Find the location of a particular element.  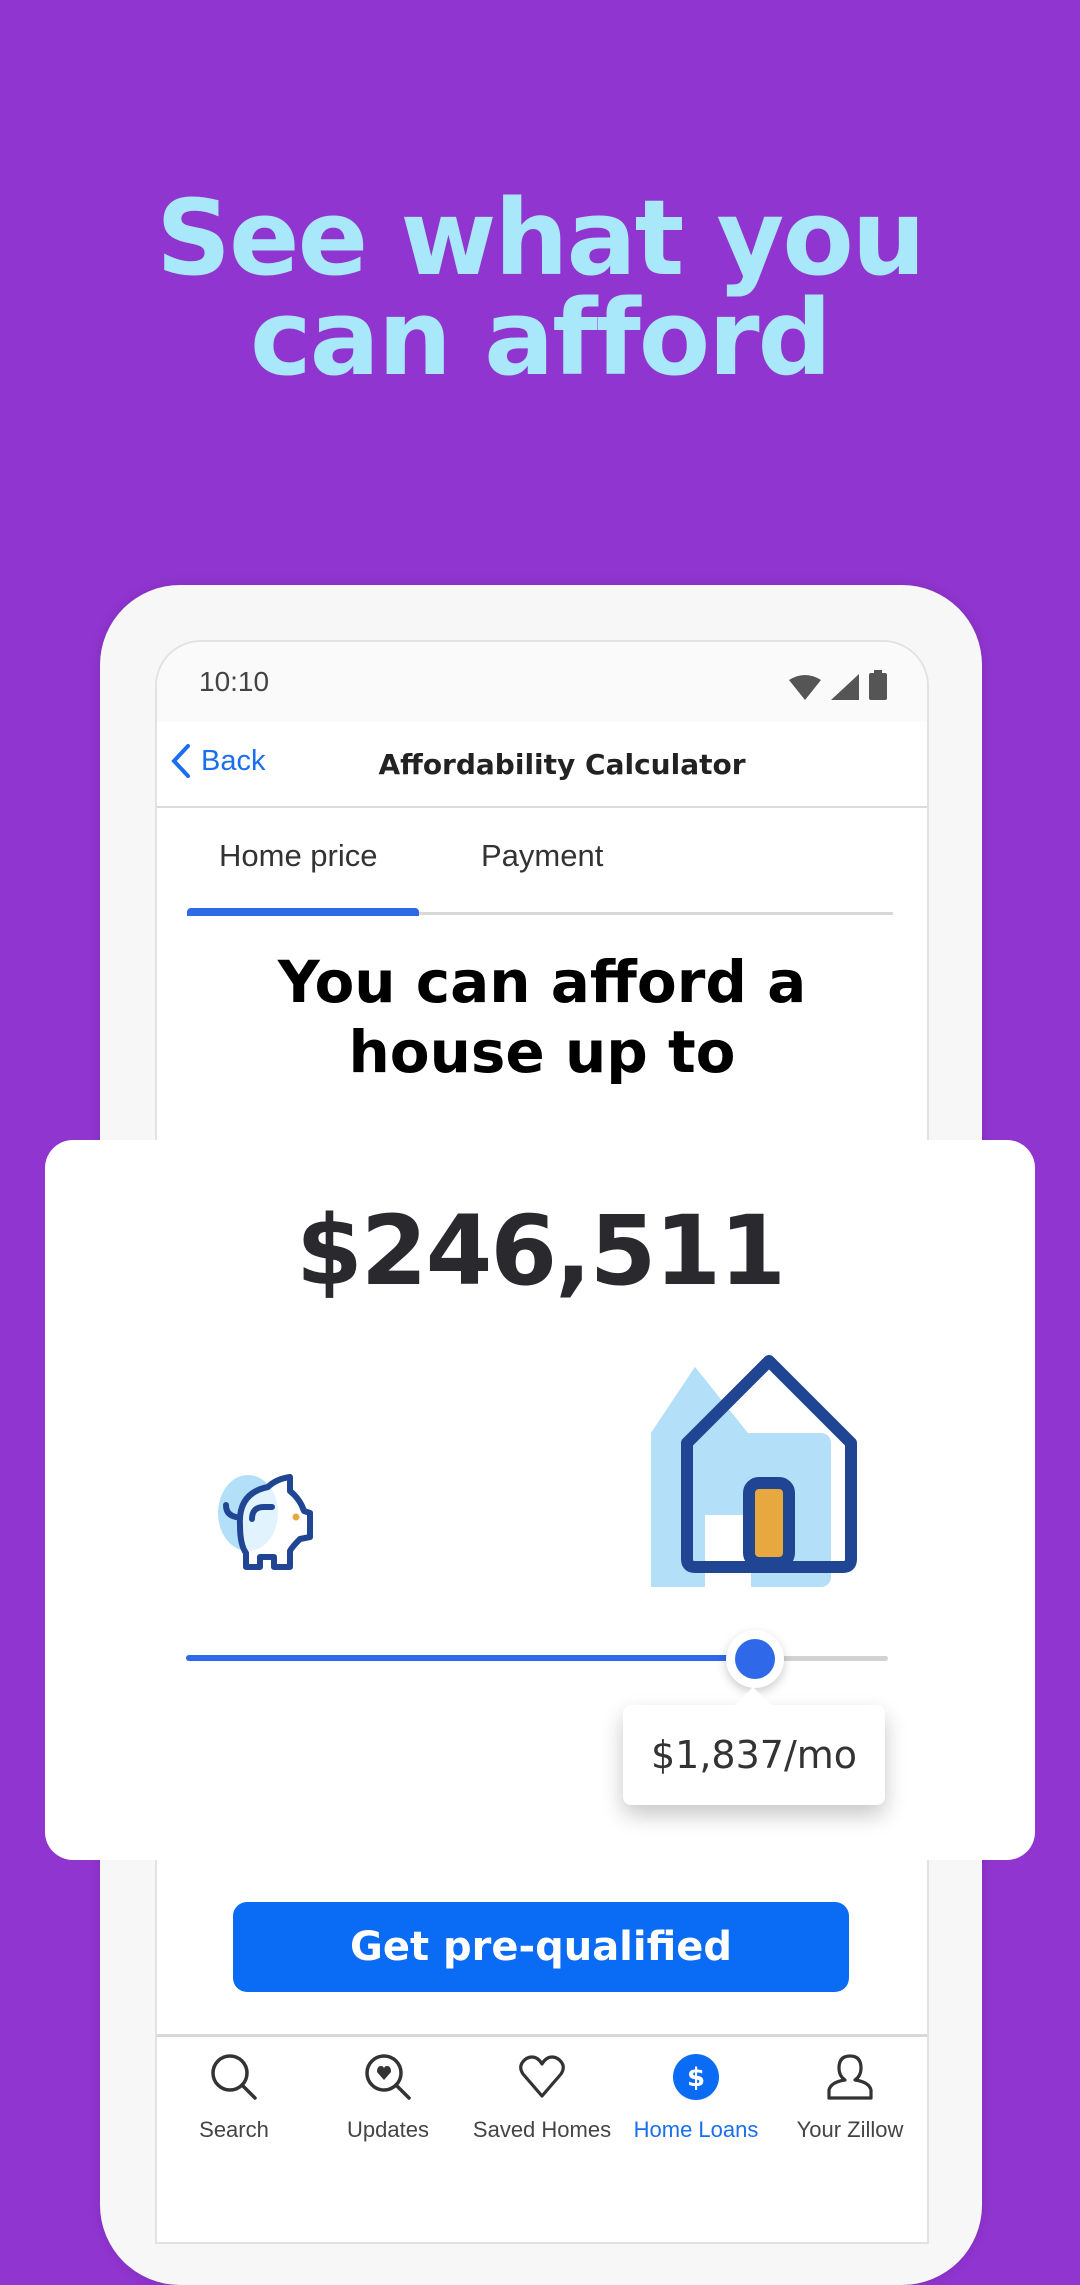

tab-bar: Home price Payment is located at coordinates (540, 862).